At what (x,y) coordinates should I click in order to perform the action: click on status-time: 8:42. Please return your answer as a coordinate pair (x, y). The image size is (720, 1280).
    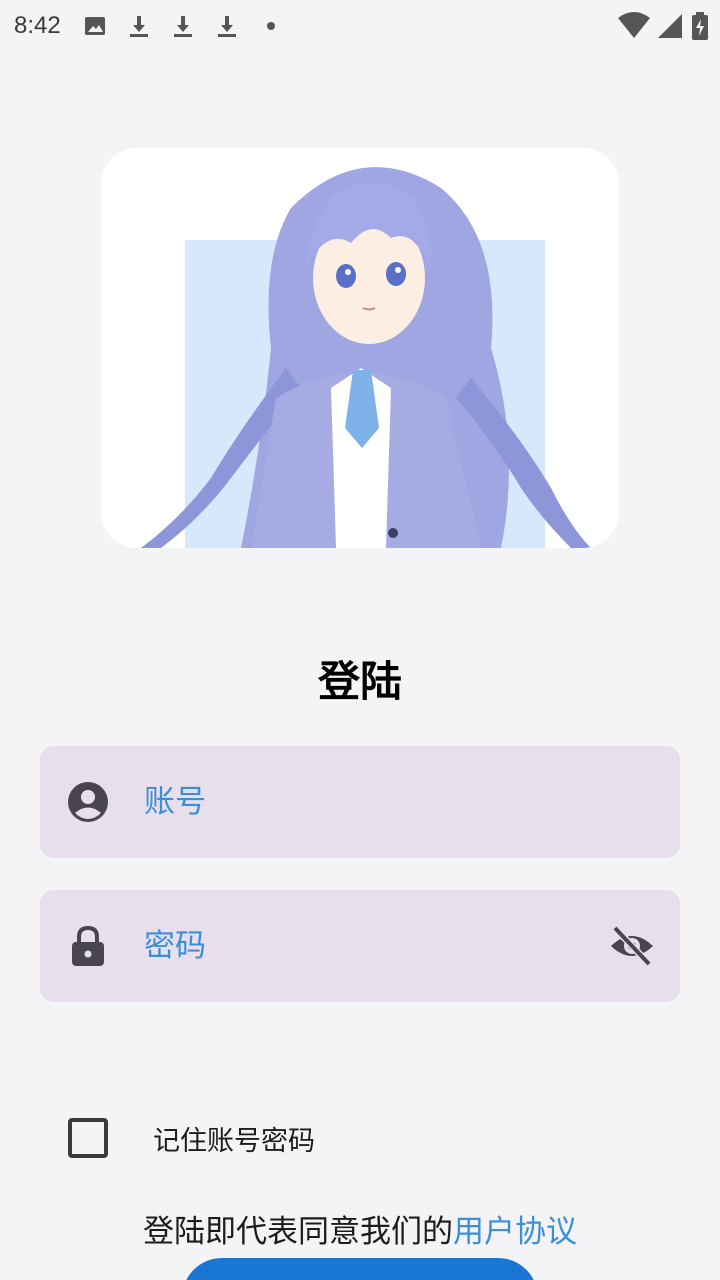
    Looking at the image, I should click on (37, 25).